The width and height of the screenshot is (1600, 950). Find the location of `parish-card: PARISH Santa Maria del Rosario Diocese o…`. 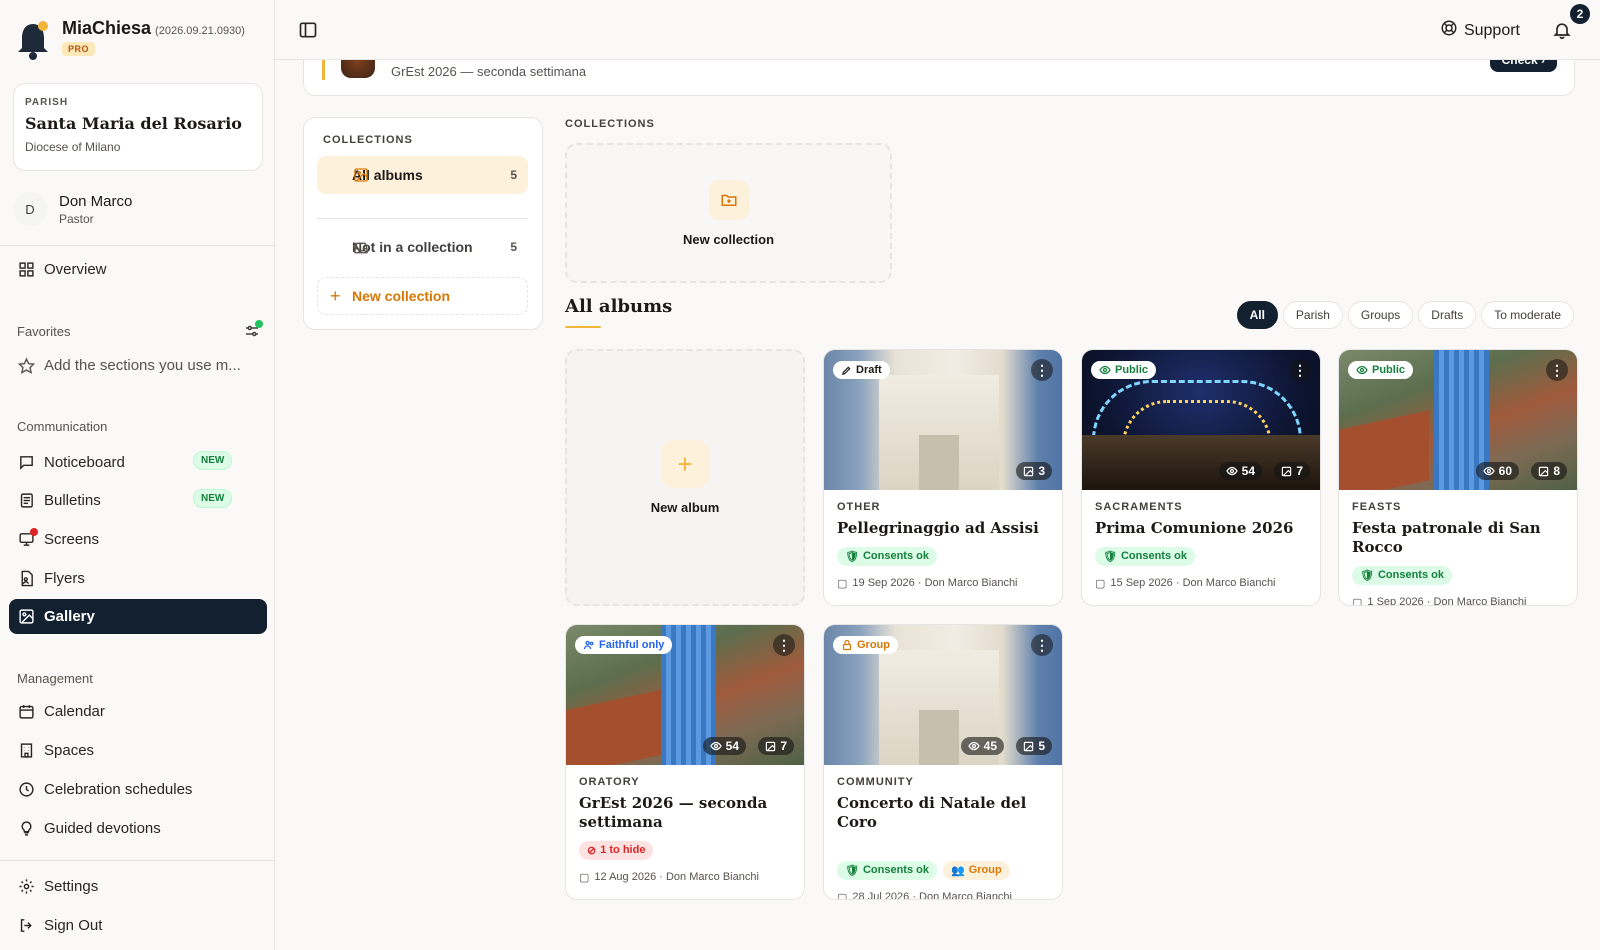

parish-card: PARISH Santa Maria del Rosario Diocese o… is located at coordinates (138, 127).